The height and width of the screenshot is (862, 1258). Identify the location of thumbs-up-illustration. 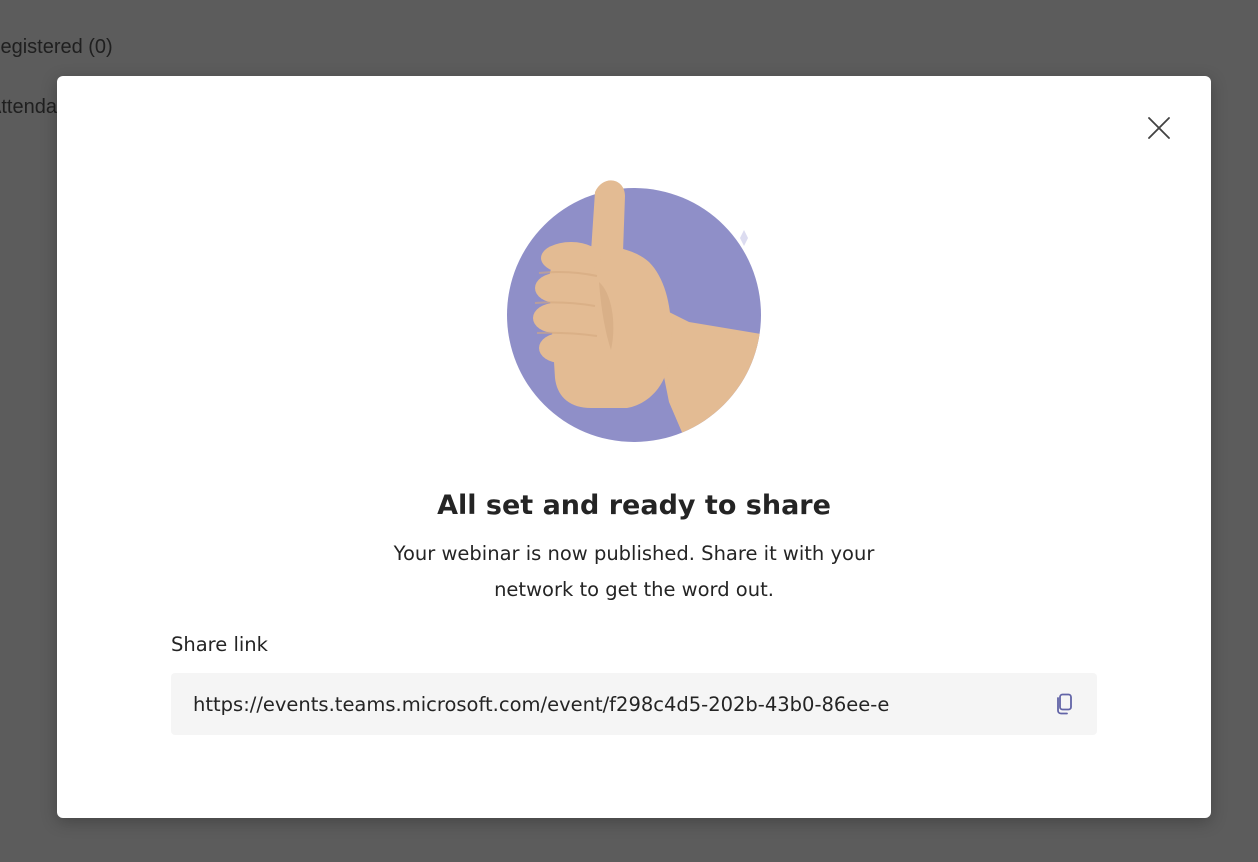
(638, 311).